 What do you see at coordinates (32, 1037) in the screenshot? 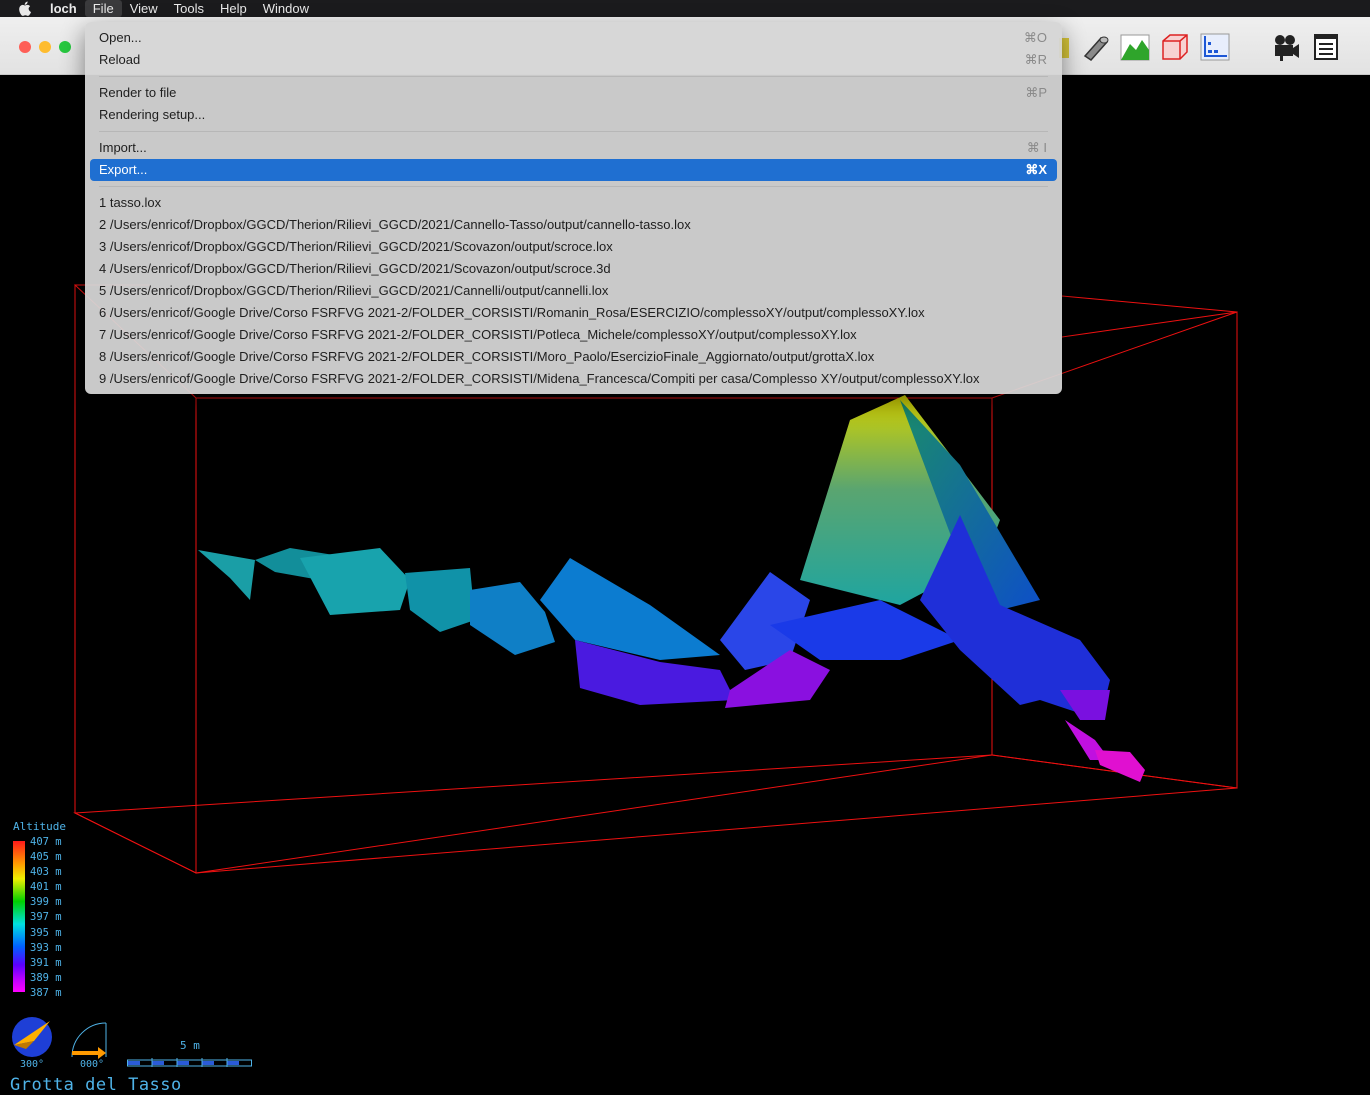
I see `compass-icon` at bounding box center [32, 1037].